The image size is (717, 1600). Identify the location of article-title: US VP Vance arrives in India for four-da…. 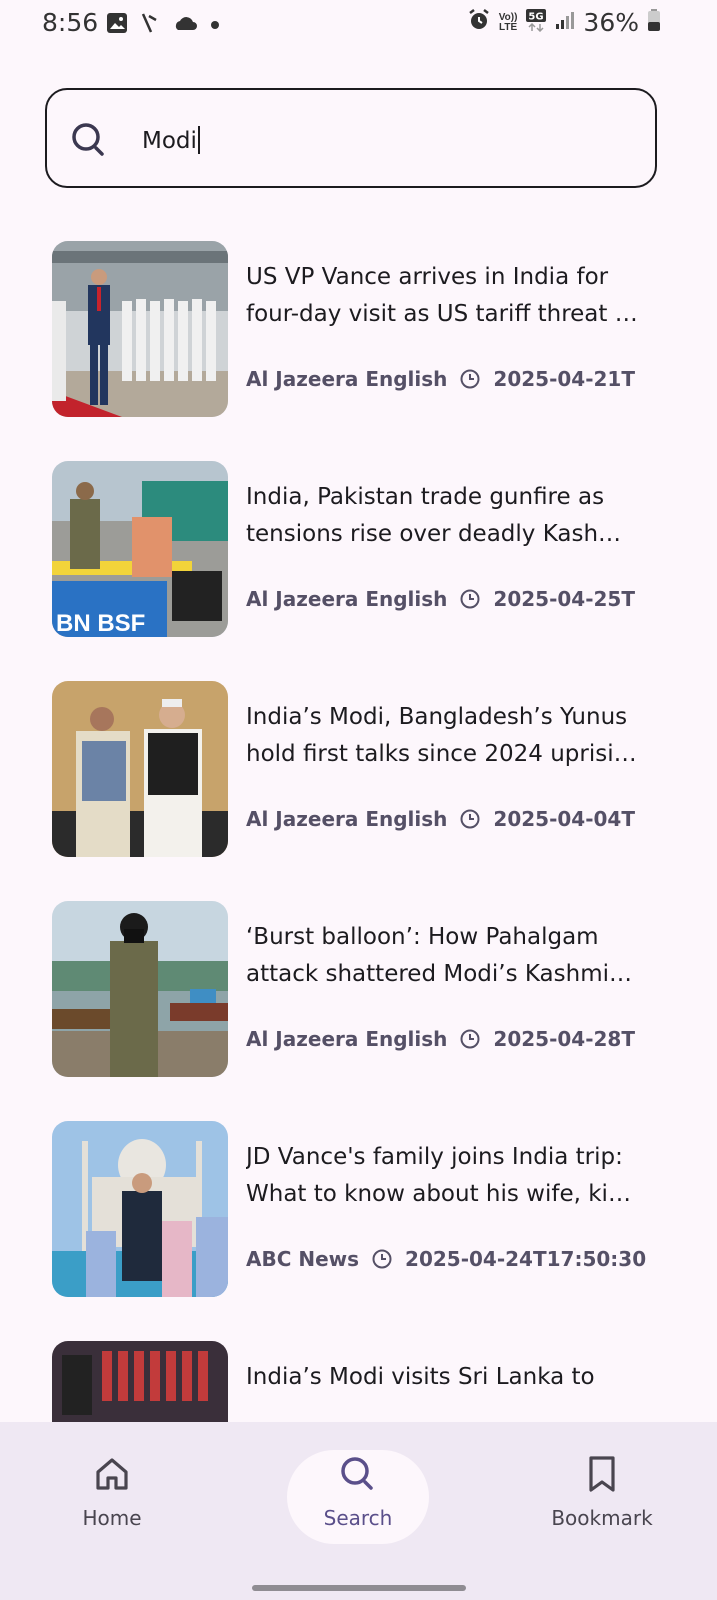
(446, 296).